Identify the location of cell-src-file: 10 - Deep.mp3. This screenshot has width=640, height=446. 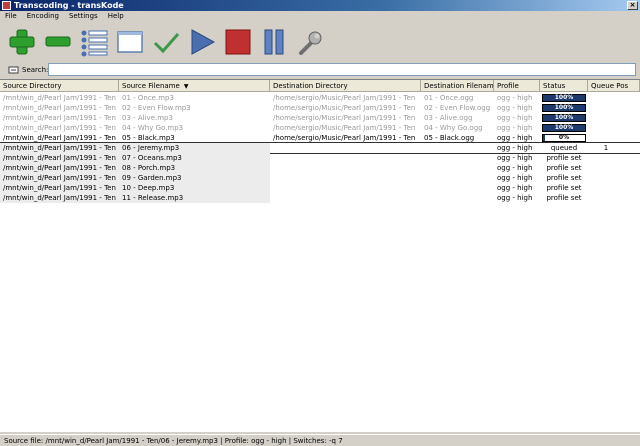
(194, 188).